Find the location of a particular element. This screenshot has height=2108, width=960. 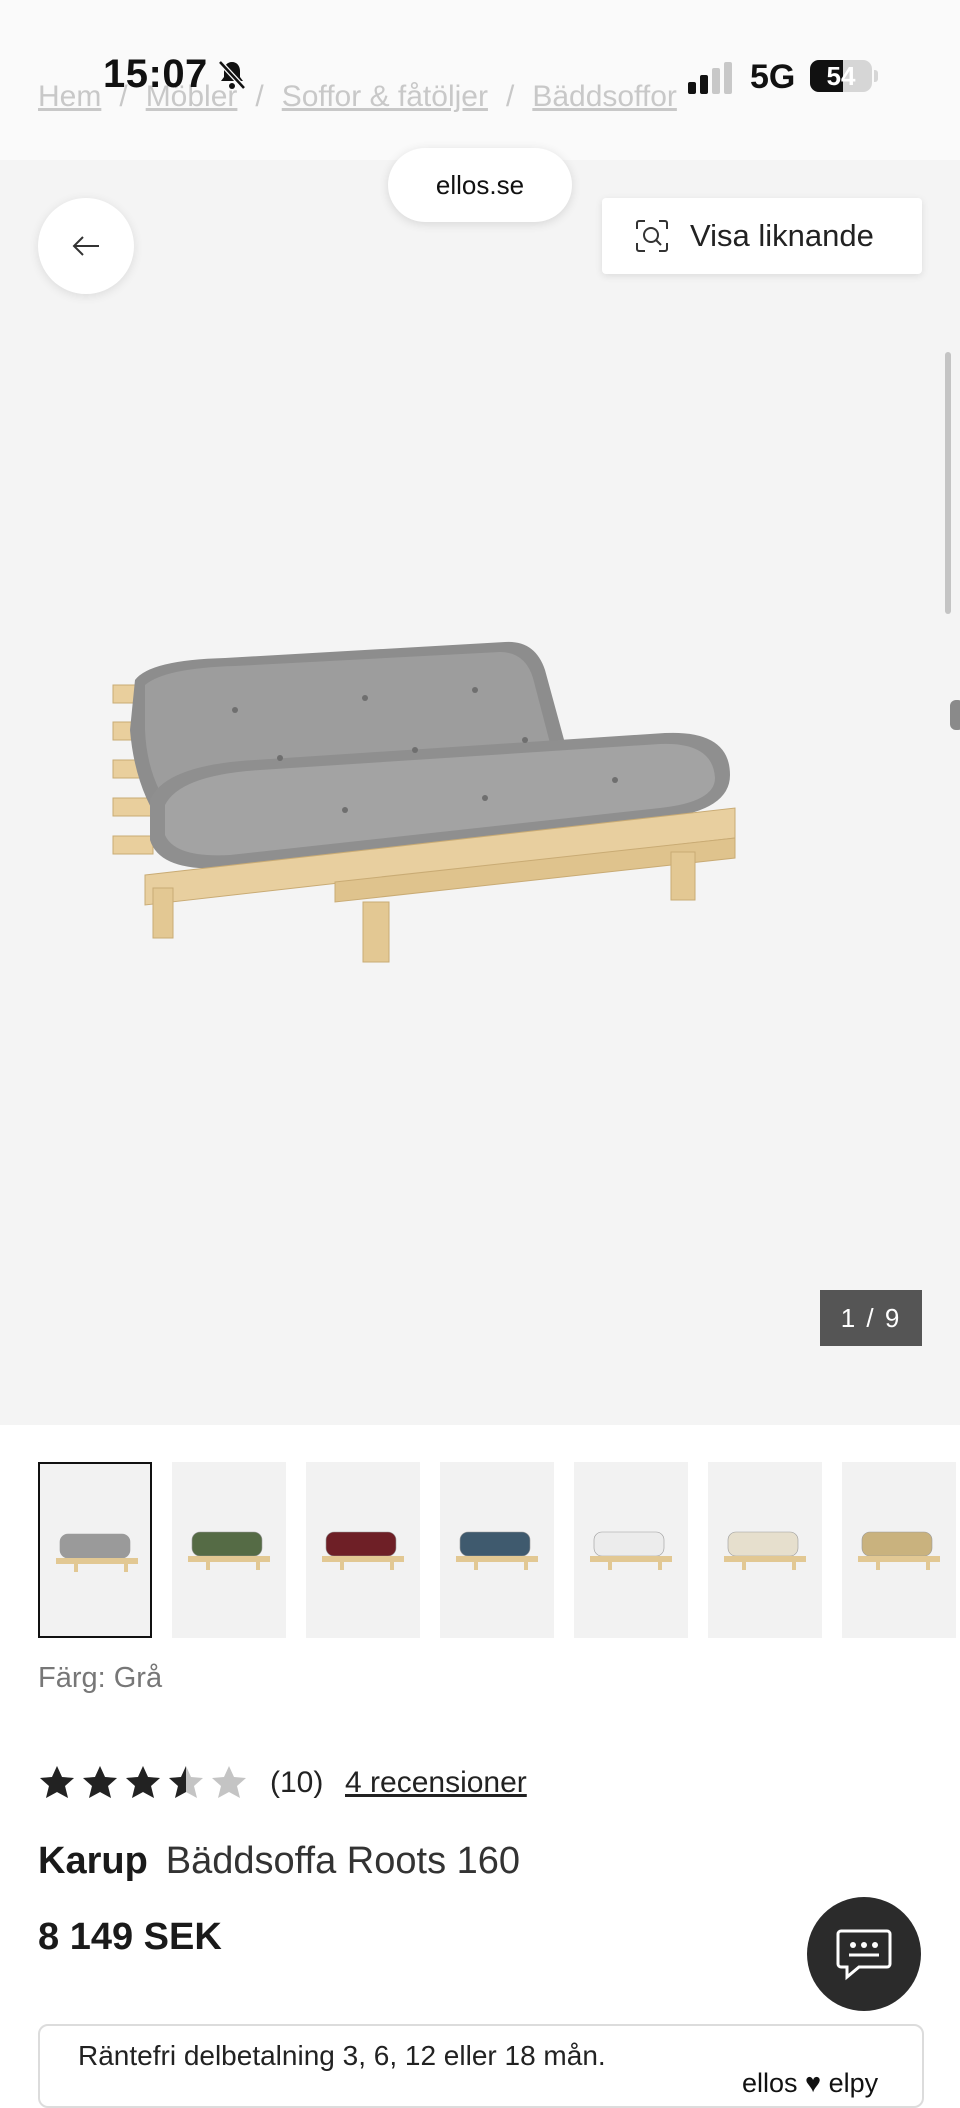

product-image-sofa is located at coordinates (424, 802).